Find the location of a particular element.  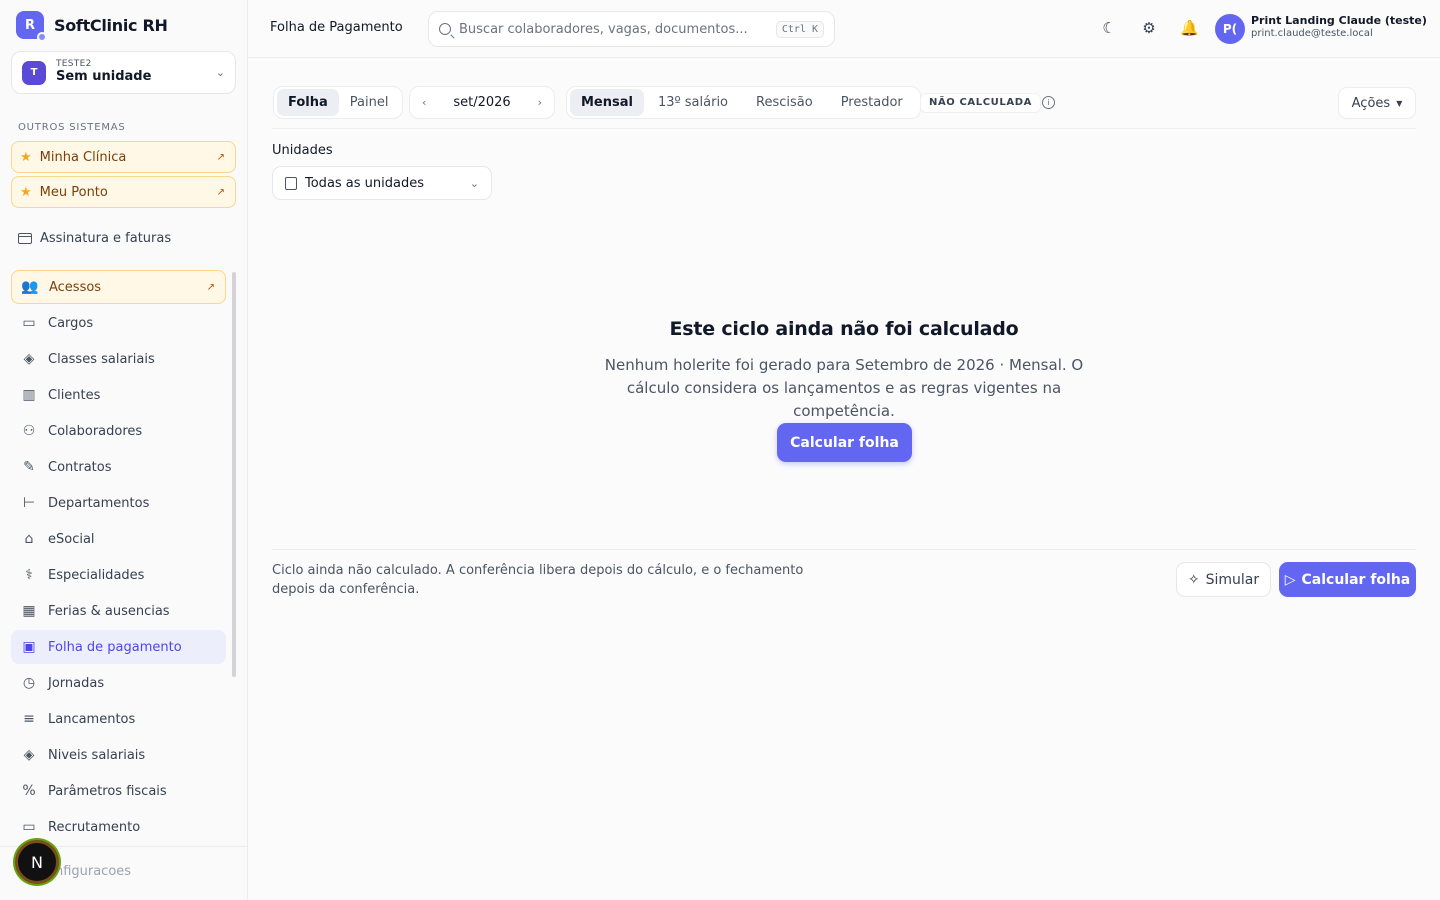

sidebar-item-esocial: ⌂ eSocial is located at coordinates (118, 539).